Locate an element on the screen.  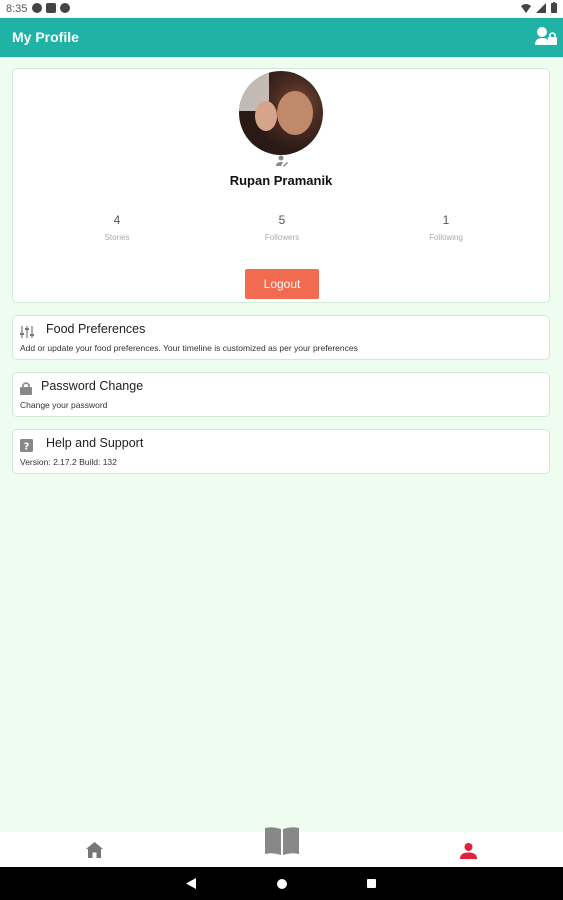
home-icon is located at coordinates (94, 850).